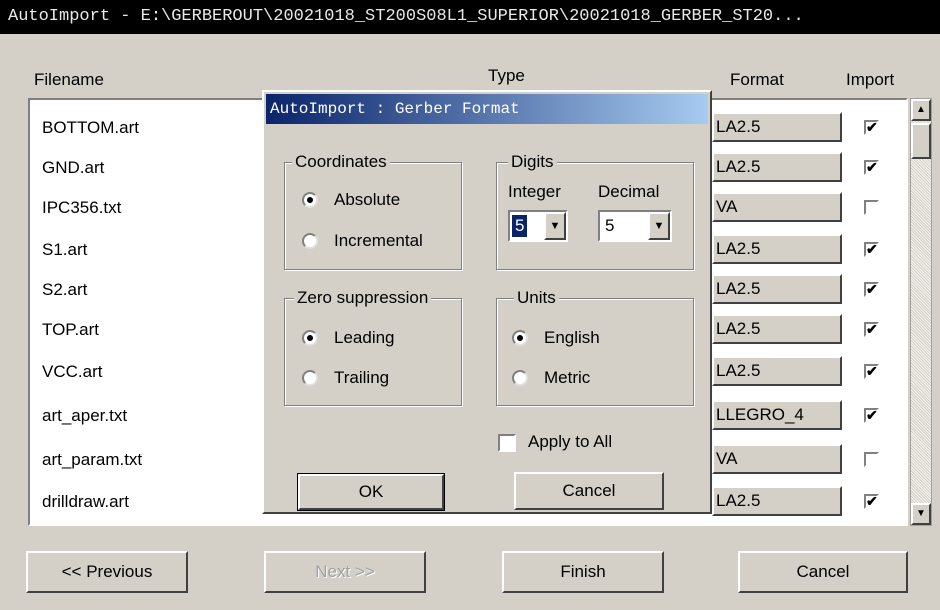 The width and height of the screenshot is (940, 610). Describe the element at coordinates (921, 141) in the screenshot. I see `scroll-thumb` at that location.